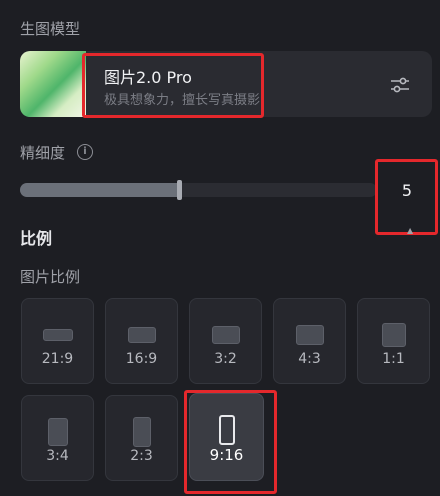  Describe the element at coordinates (179, 190) in the screenshot. I see `precision-slider-handle` at that location.